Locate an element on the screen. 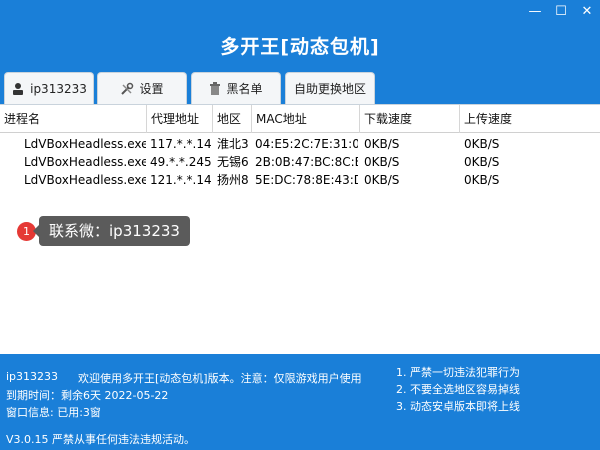 The height and width of the screenshot is (450, 600). footer-version: V3.0.15 严禁从事任何违法违规活动。 is located at coordinates (101, 439).